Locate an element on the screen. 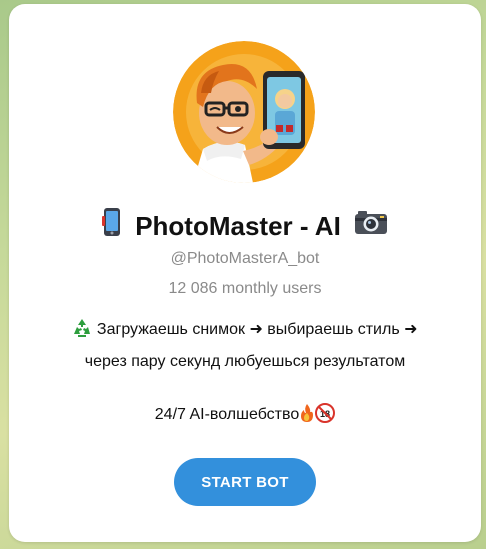  description-line-1: Загружаешь снимок ➜ выбираешь стиль ➜ is located at coordinates (245, 332).